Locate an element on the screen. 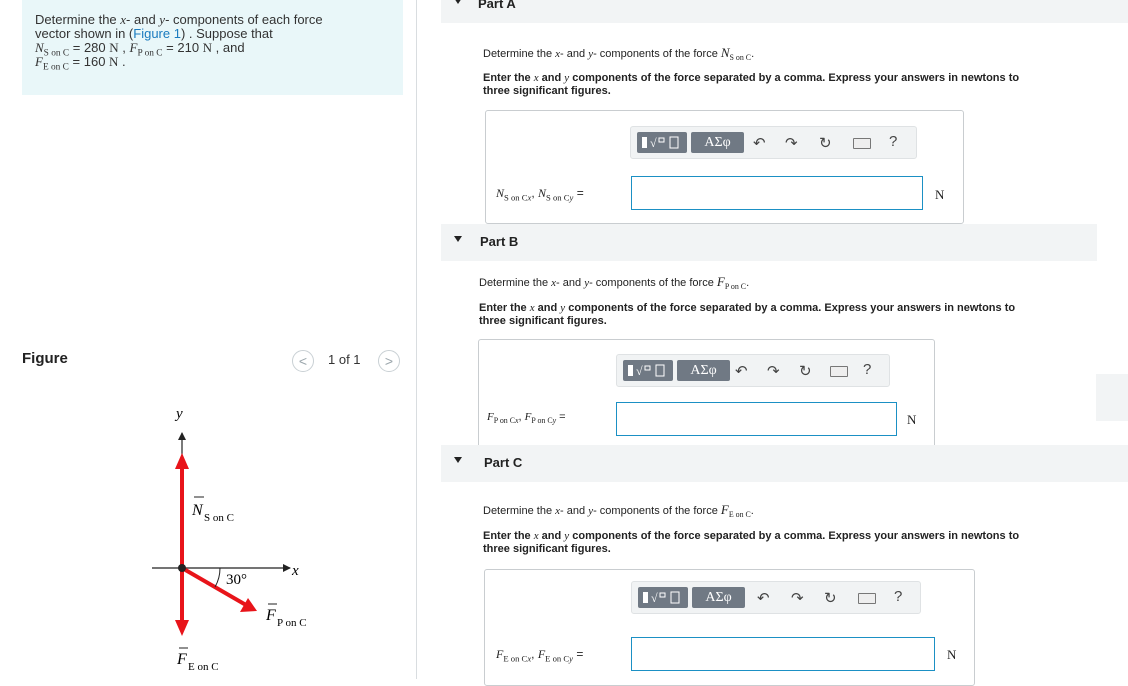  value: = 160 is located at coordinates (89, 61).